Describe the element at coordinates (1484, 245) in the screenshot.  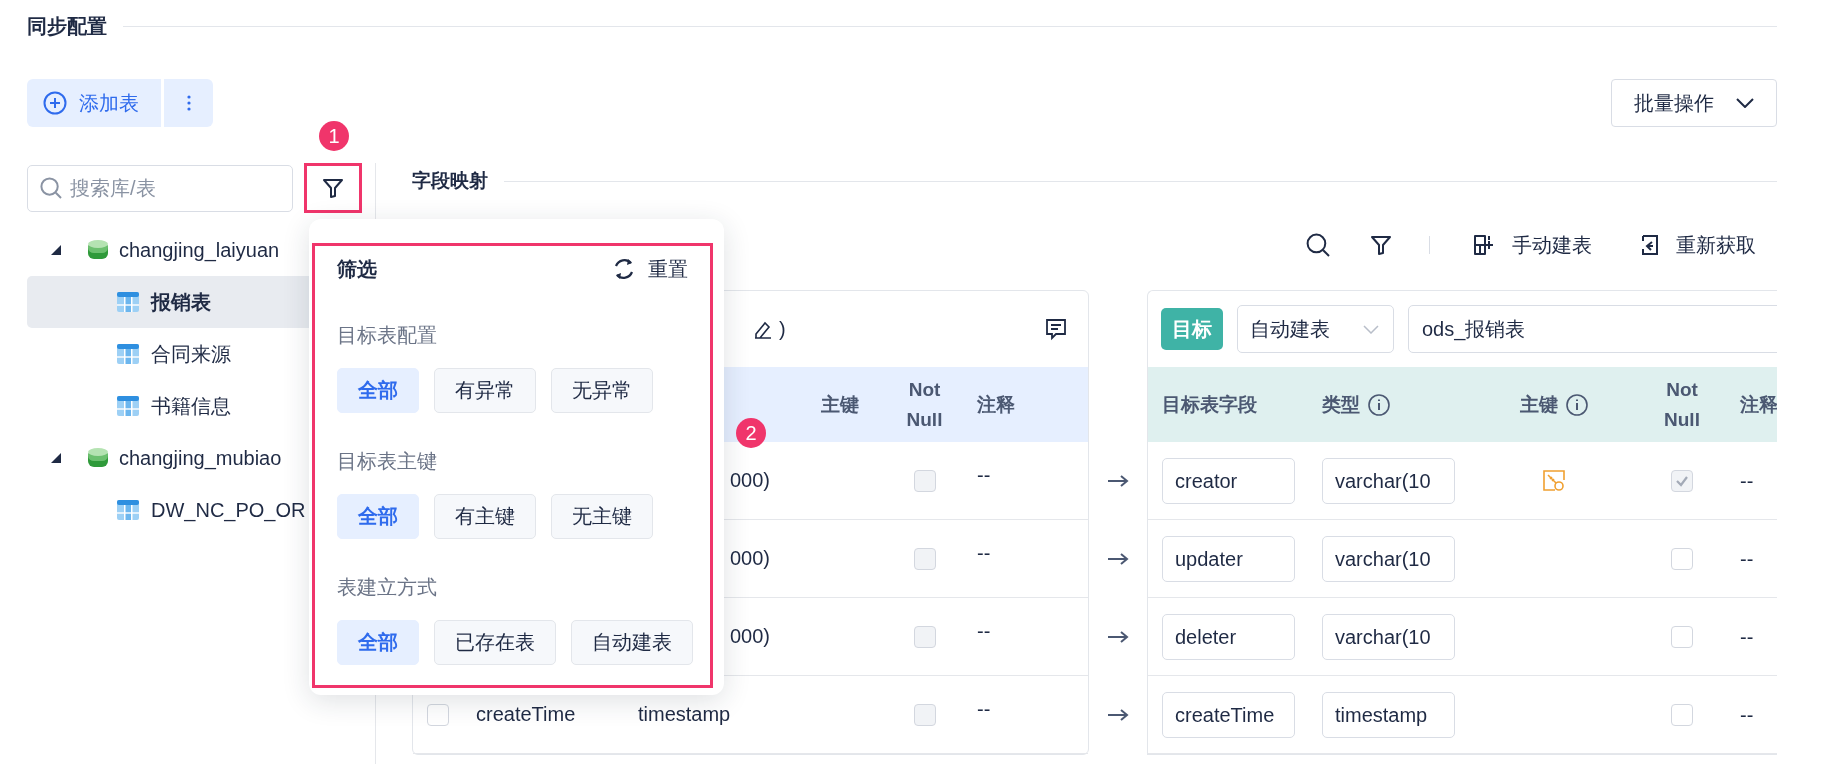
I see `table-plus-icon` at that location.